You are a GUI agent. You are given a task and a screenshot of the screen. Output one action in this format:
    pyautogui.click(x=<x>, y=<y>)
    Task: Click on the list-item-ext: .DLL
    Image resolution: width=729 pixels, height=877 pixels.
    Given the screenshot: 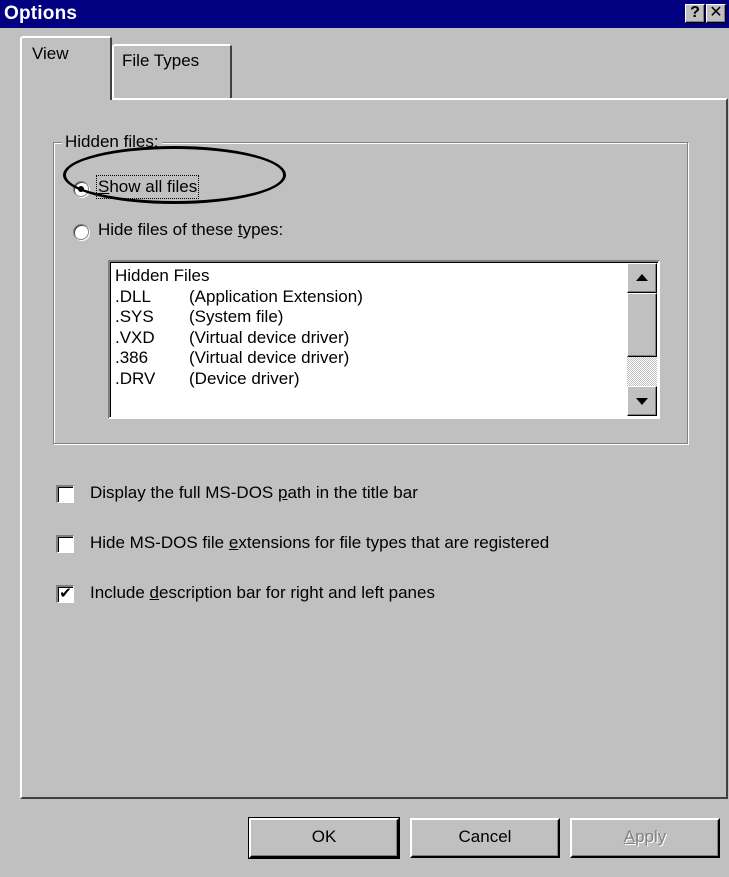 What is the action you would take?
    pyautogui.click(x=133, y=296)
    